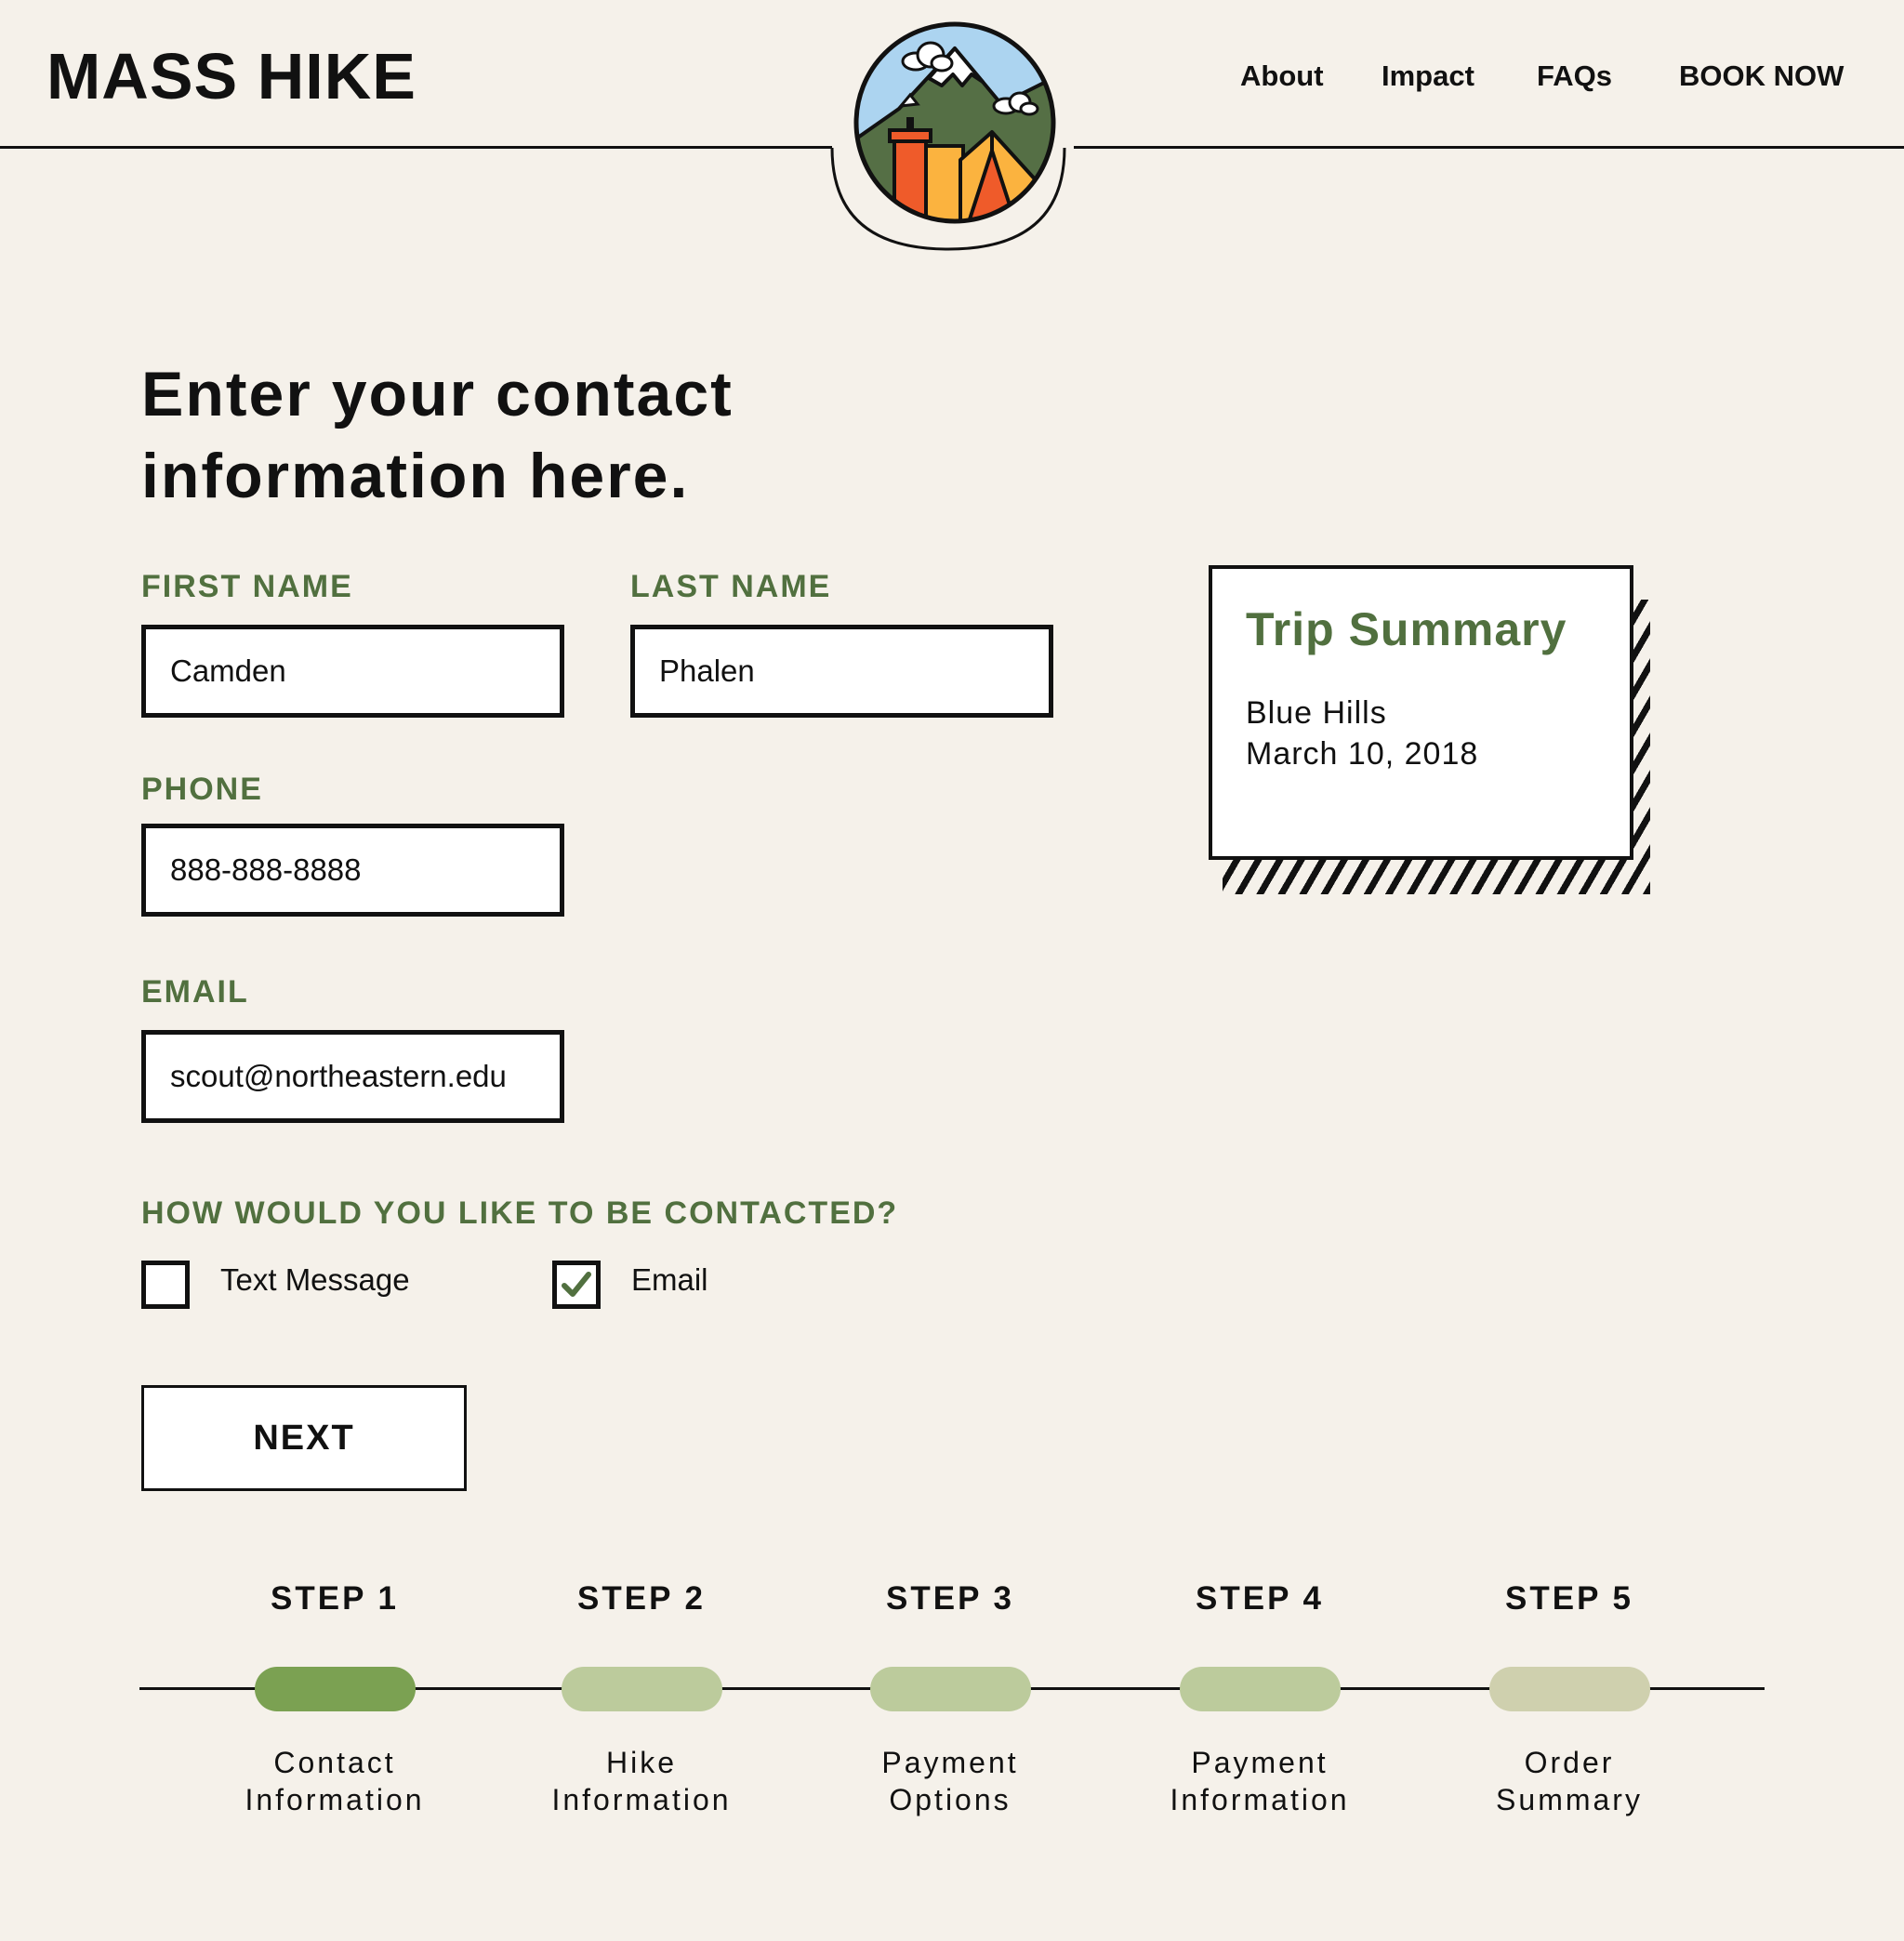 The width and height of the screenshot is (1904, 1941). I want to click on page-title-line1: Enter your contact, so click(437, 394).